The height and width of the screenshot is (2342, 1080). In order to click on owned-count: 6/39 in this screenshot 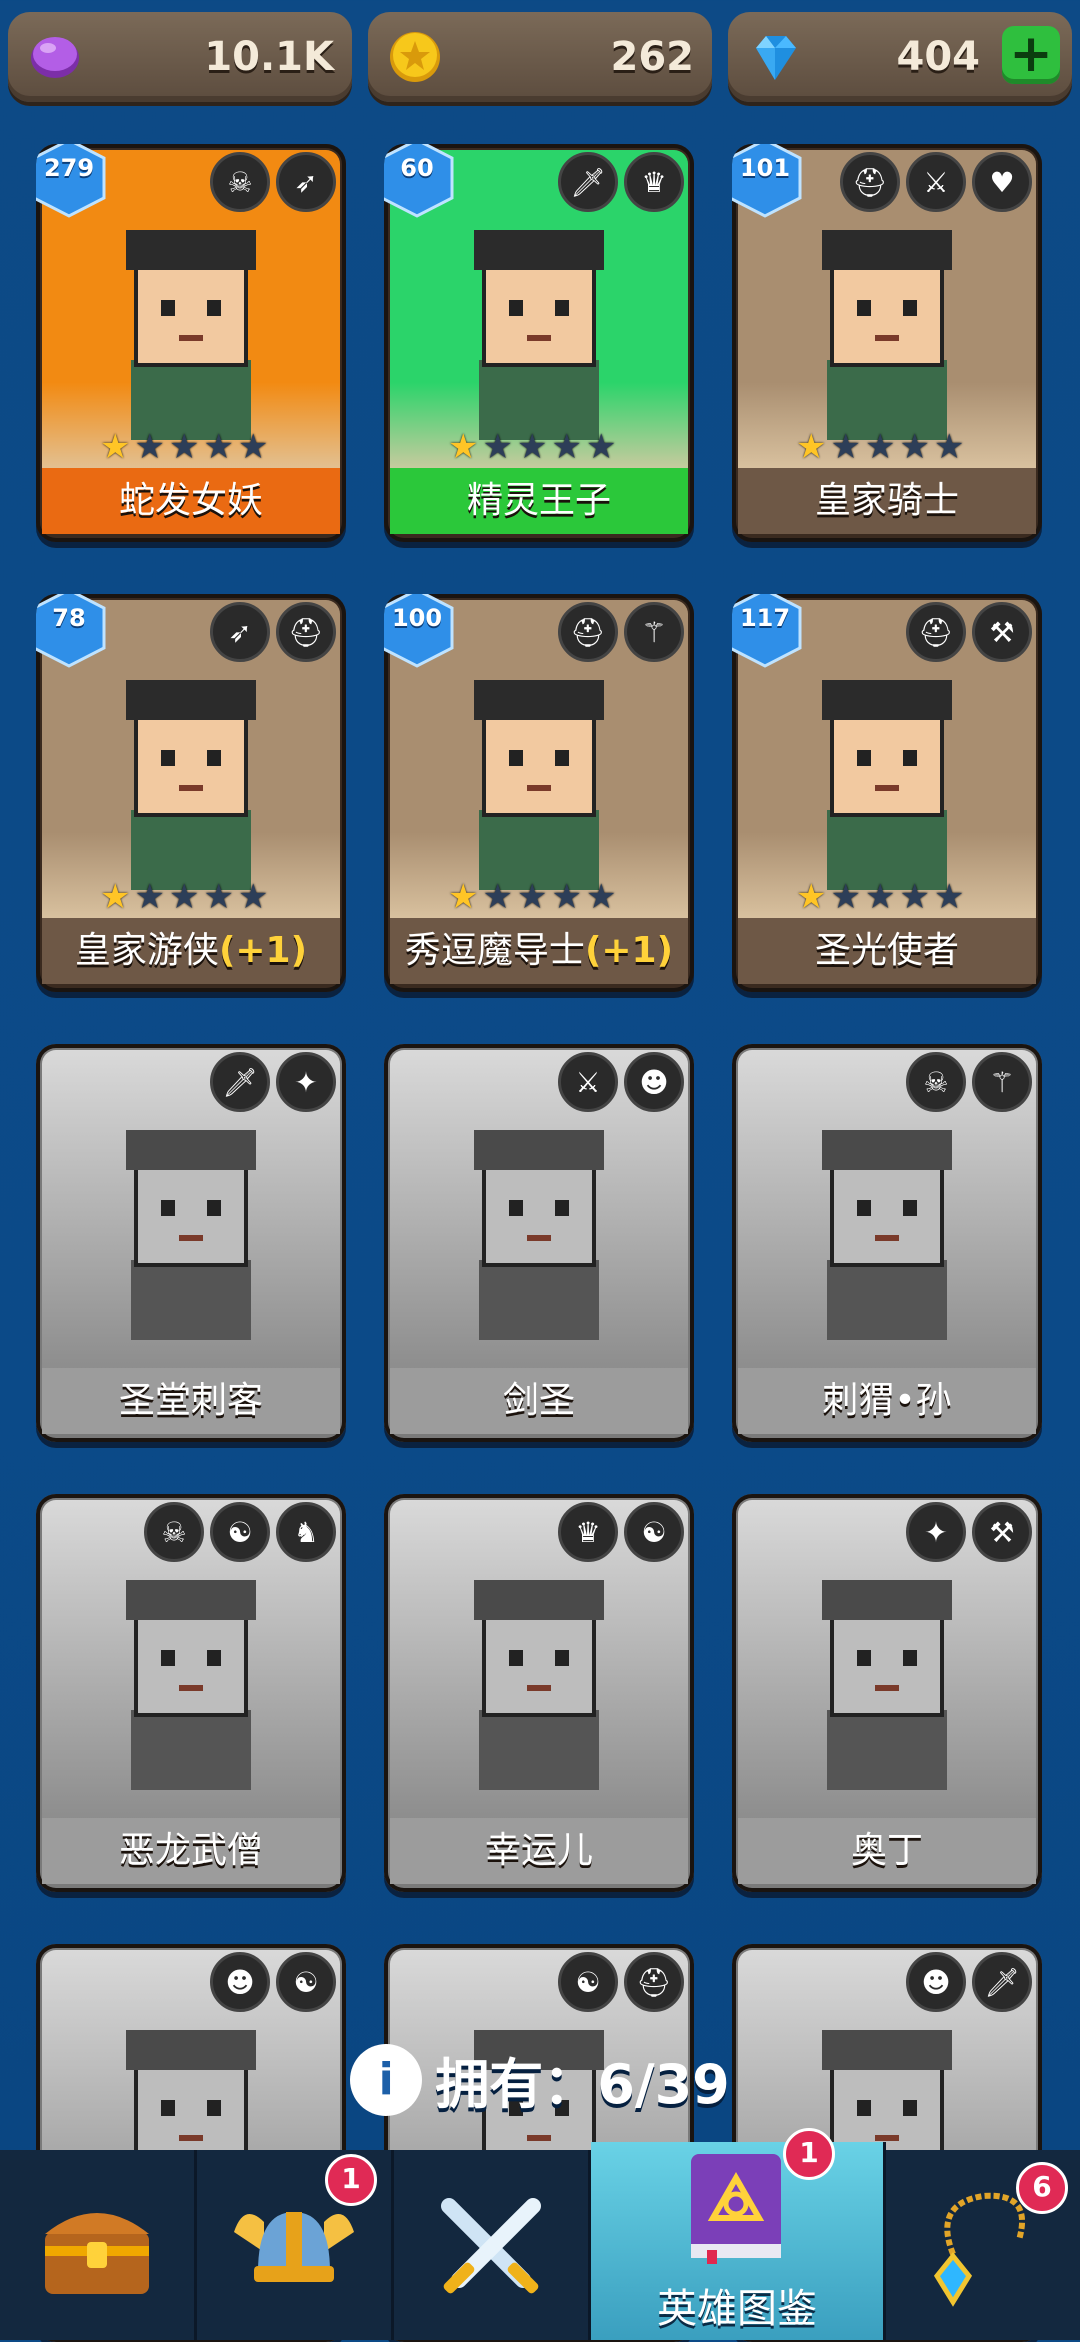, I will do `click(663, 2084)`.